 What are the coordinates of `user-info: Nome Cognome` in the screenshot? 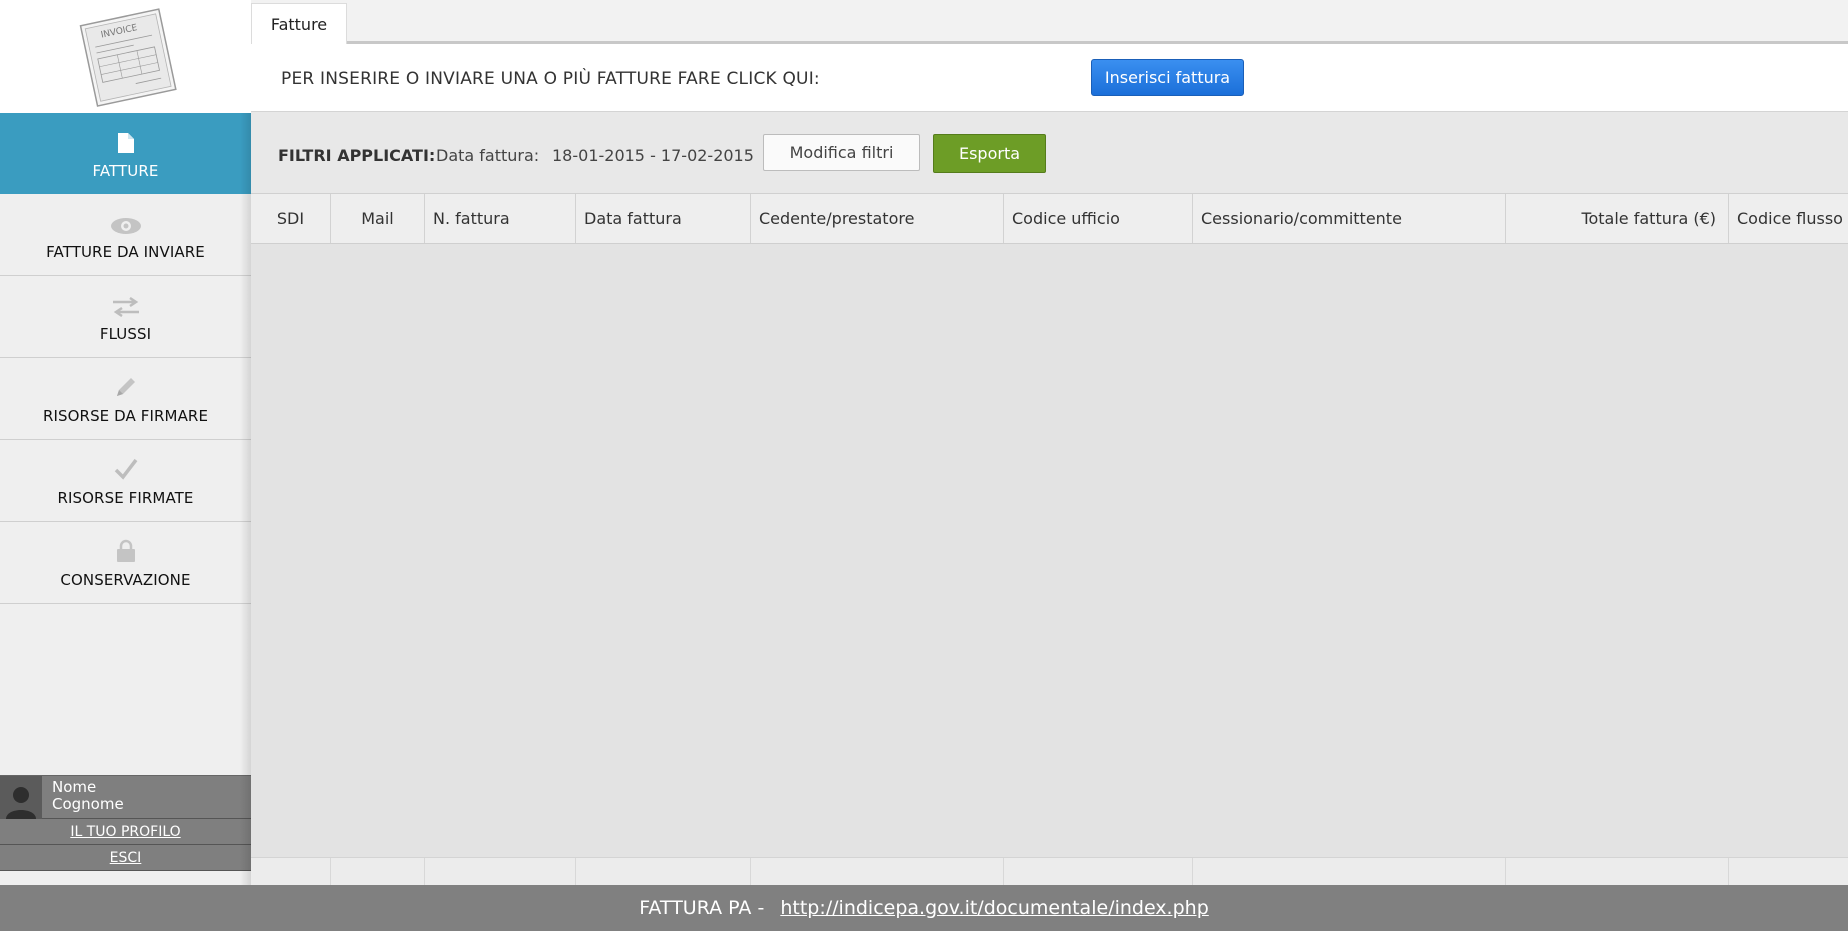 It's located at (125, 797).